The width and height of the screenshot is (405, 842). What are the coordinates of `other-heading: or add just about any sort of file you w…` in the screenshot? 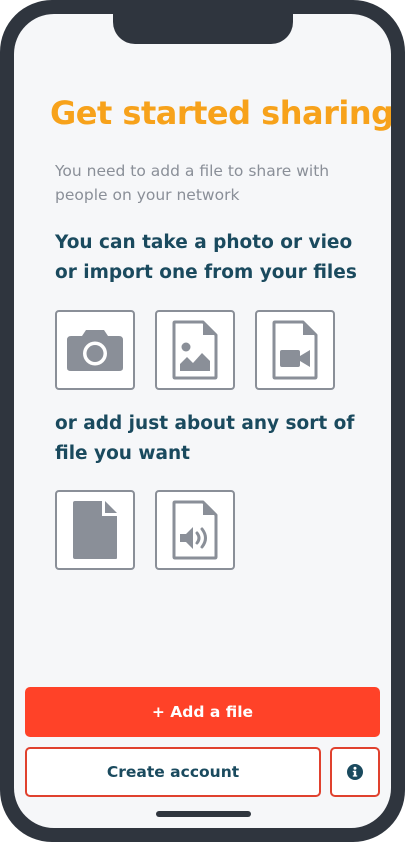 It's located at (205, 438).